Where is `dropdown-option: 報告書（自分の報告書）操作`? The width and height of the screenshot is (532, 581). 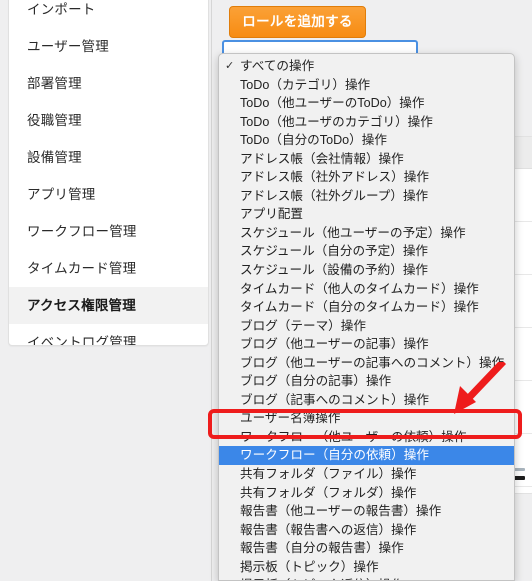 dropdown-option: 報告書（自分の報告書）操作 is located at coordinates (366, 548).